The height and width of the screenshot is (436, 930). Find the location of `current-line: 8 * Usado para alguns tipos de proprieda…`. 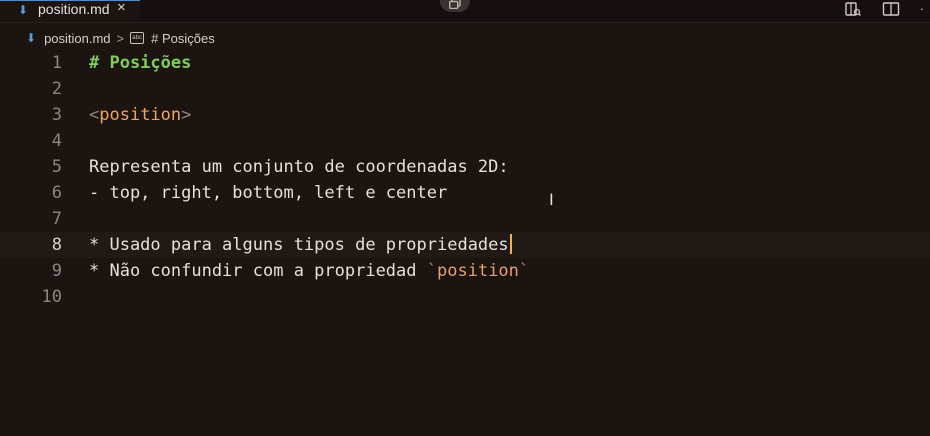

current-line: 8 * Usado para alguns tipos de proprieda… is located at coordinates (465, 245).